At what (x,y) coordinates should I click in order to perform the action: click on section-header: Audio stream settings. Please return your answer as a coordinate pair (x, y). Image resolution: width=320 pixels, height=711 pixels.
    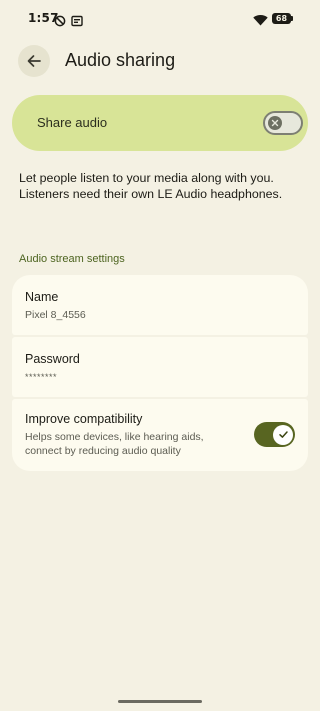
    Looking at the image, I should click on (72, 259).